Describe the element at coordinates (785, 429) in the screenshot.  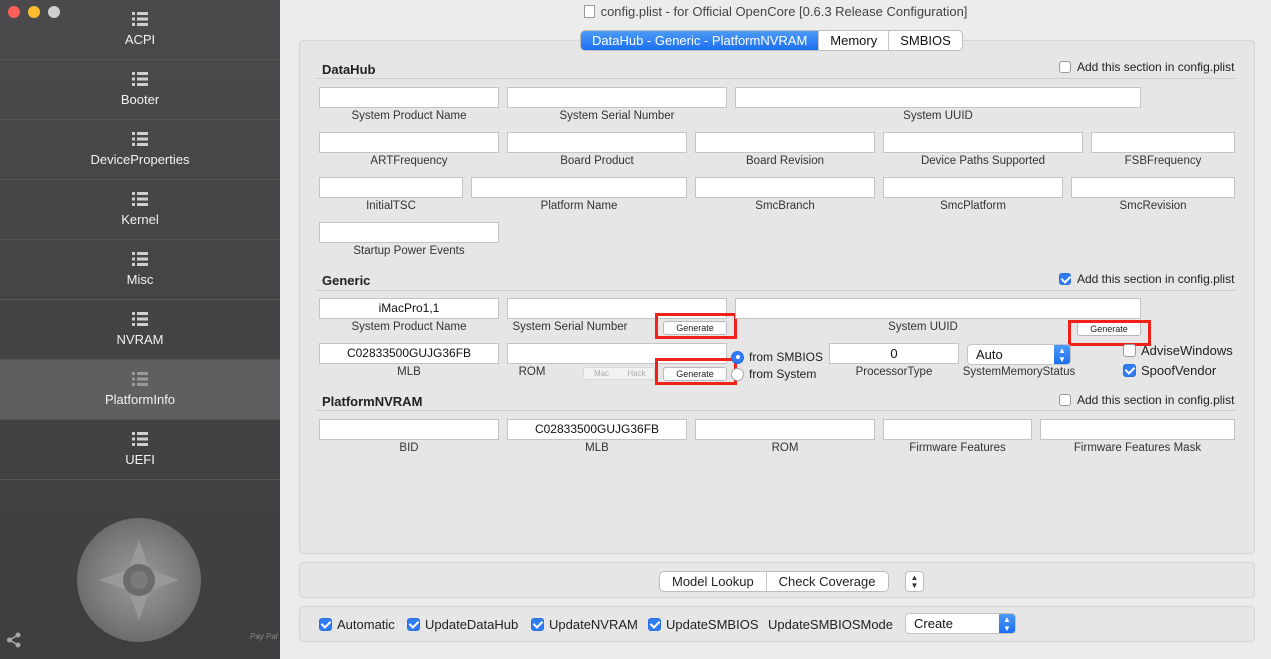
I see `nvram-rom-input` at that location.